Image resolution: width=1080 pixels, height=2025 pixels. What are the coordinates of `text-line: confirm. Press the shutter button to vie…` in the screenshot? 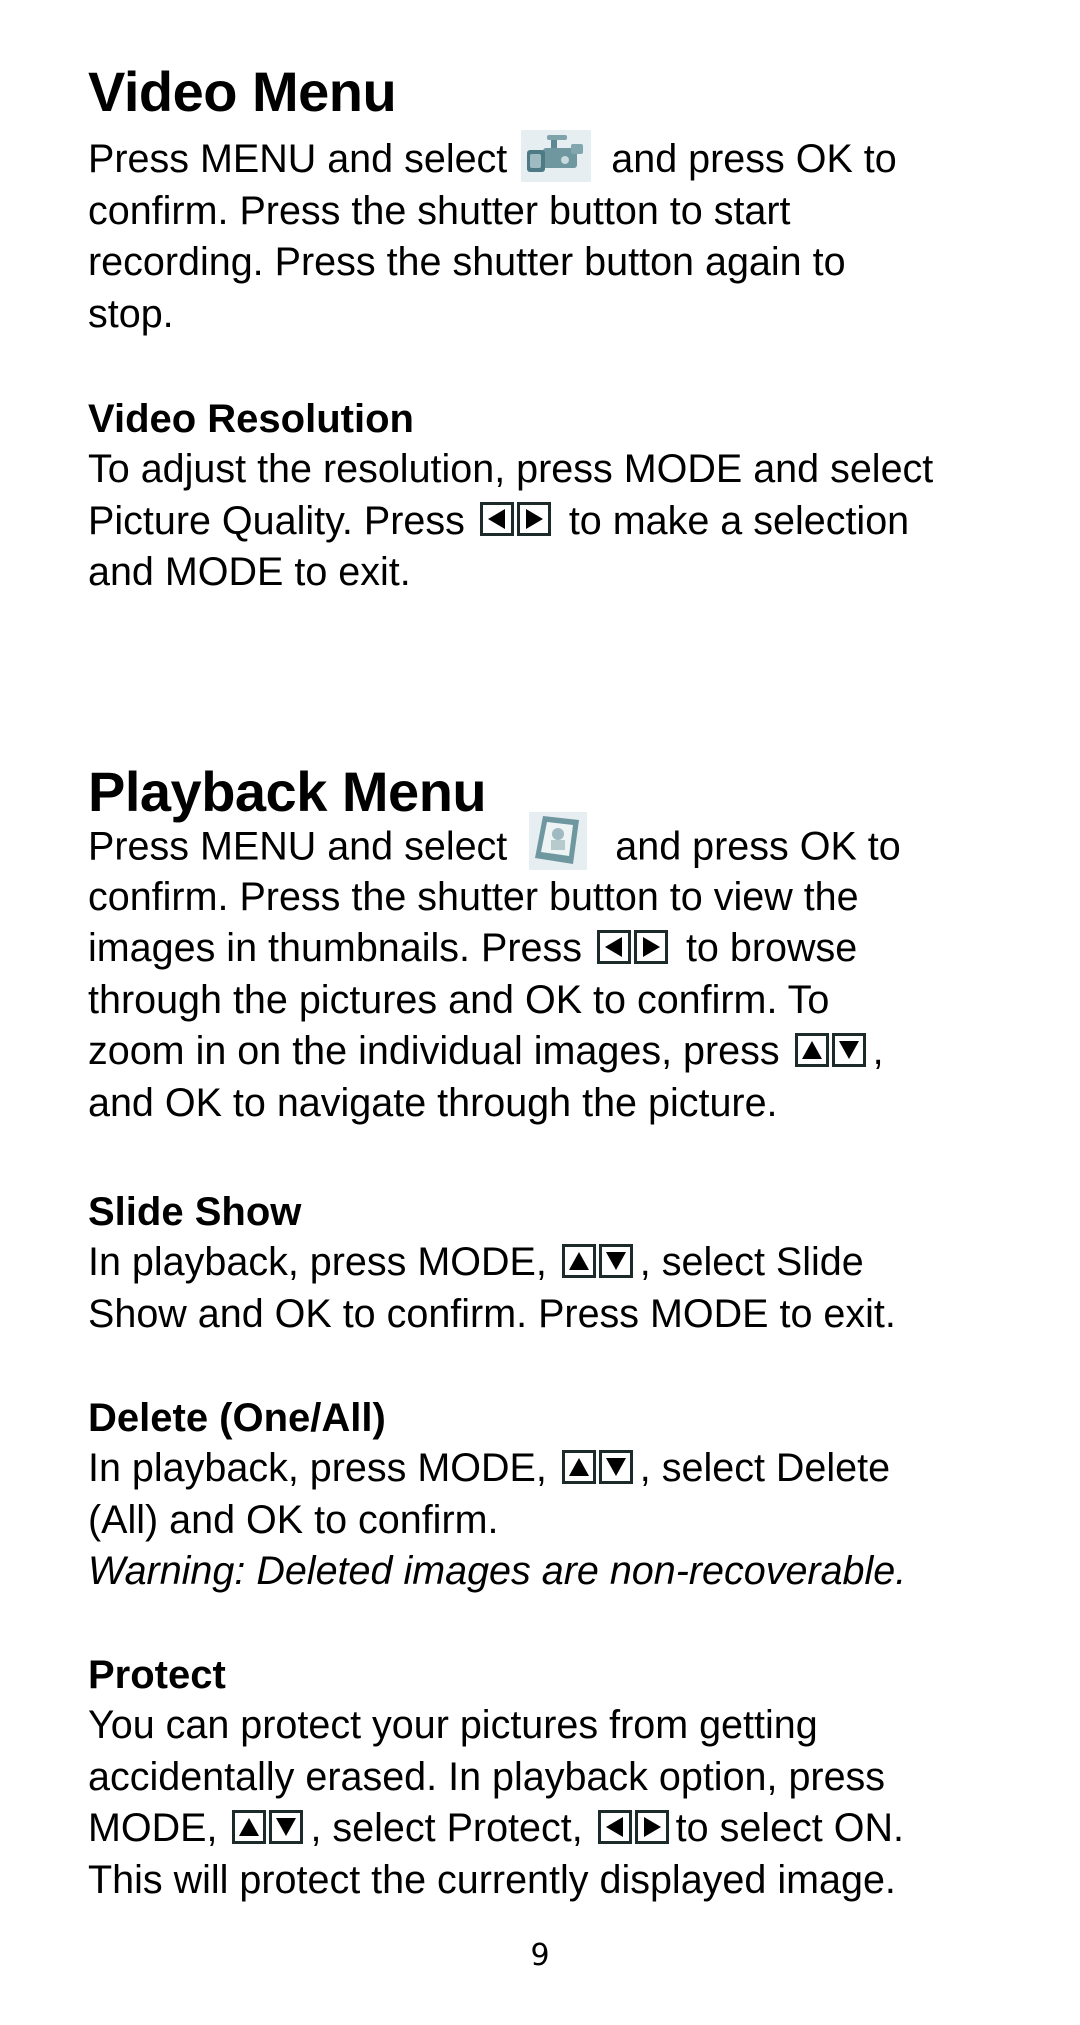 It's located at (473, 896).